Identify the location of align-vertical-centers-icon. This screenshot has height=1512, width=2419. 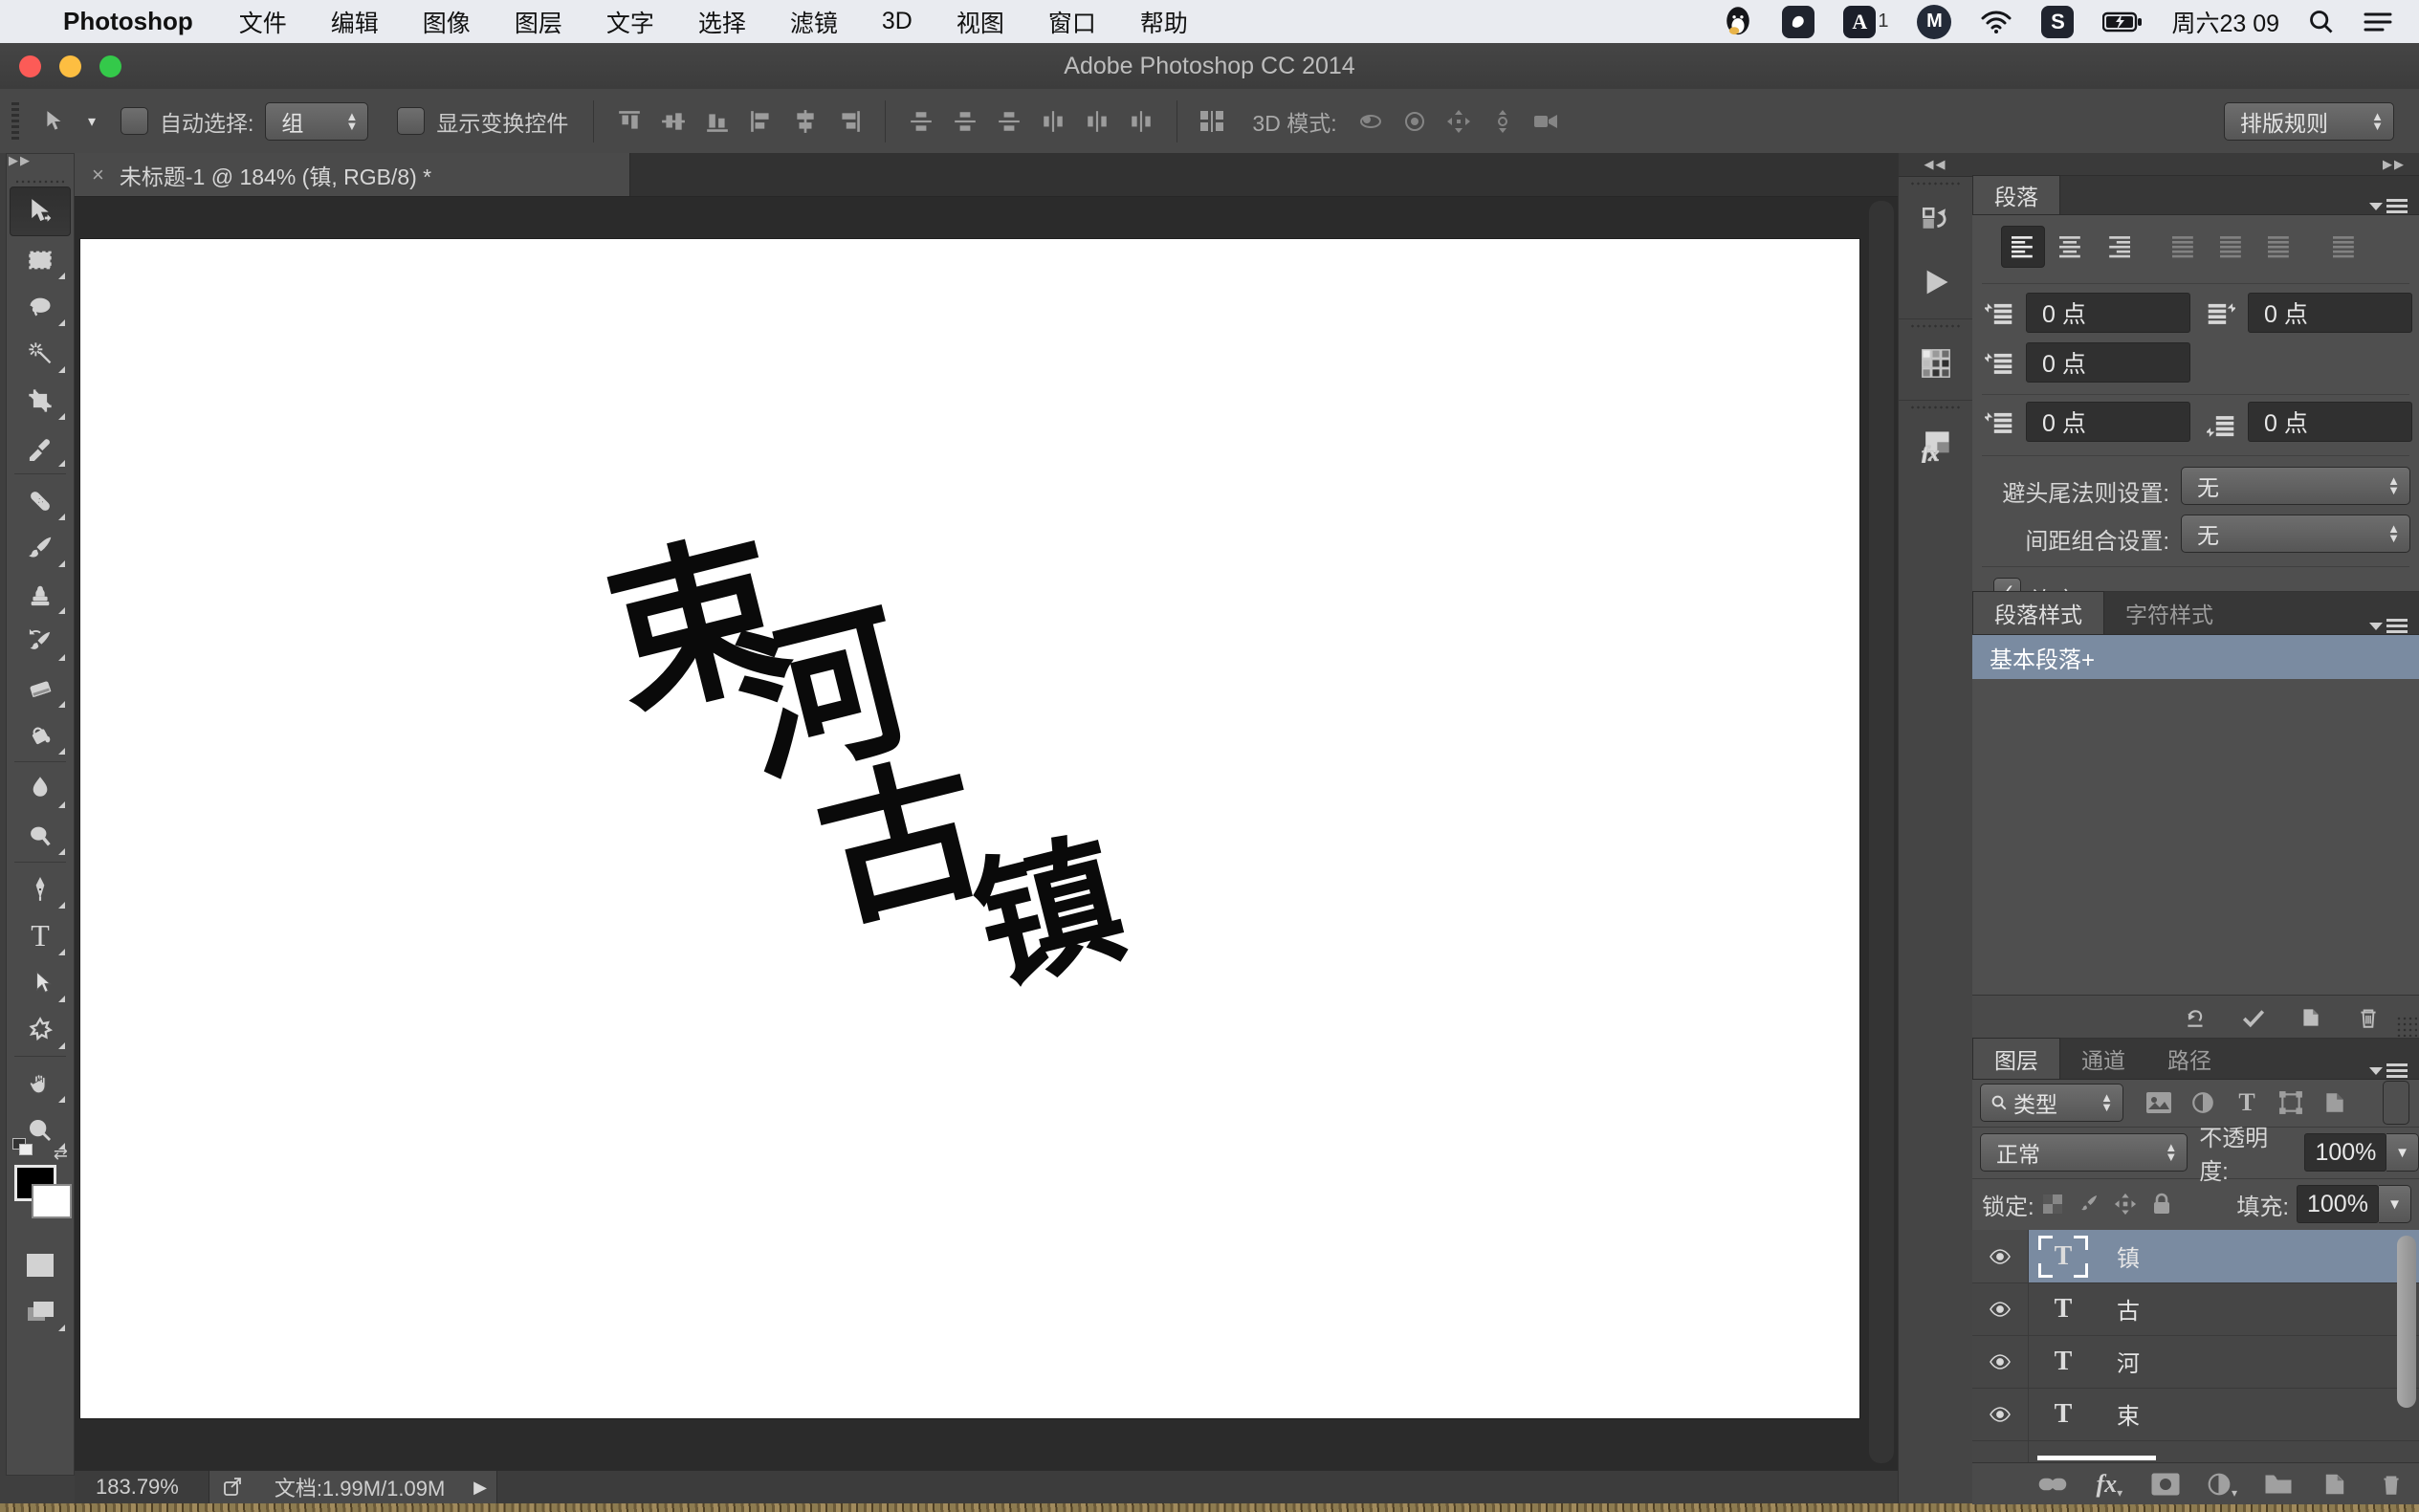
(673, 121).